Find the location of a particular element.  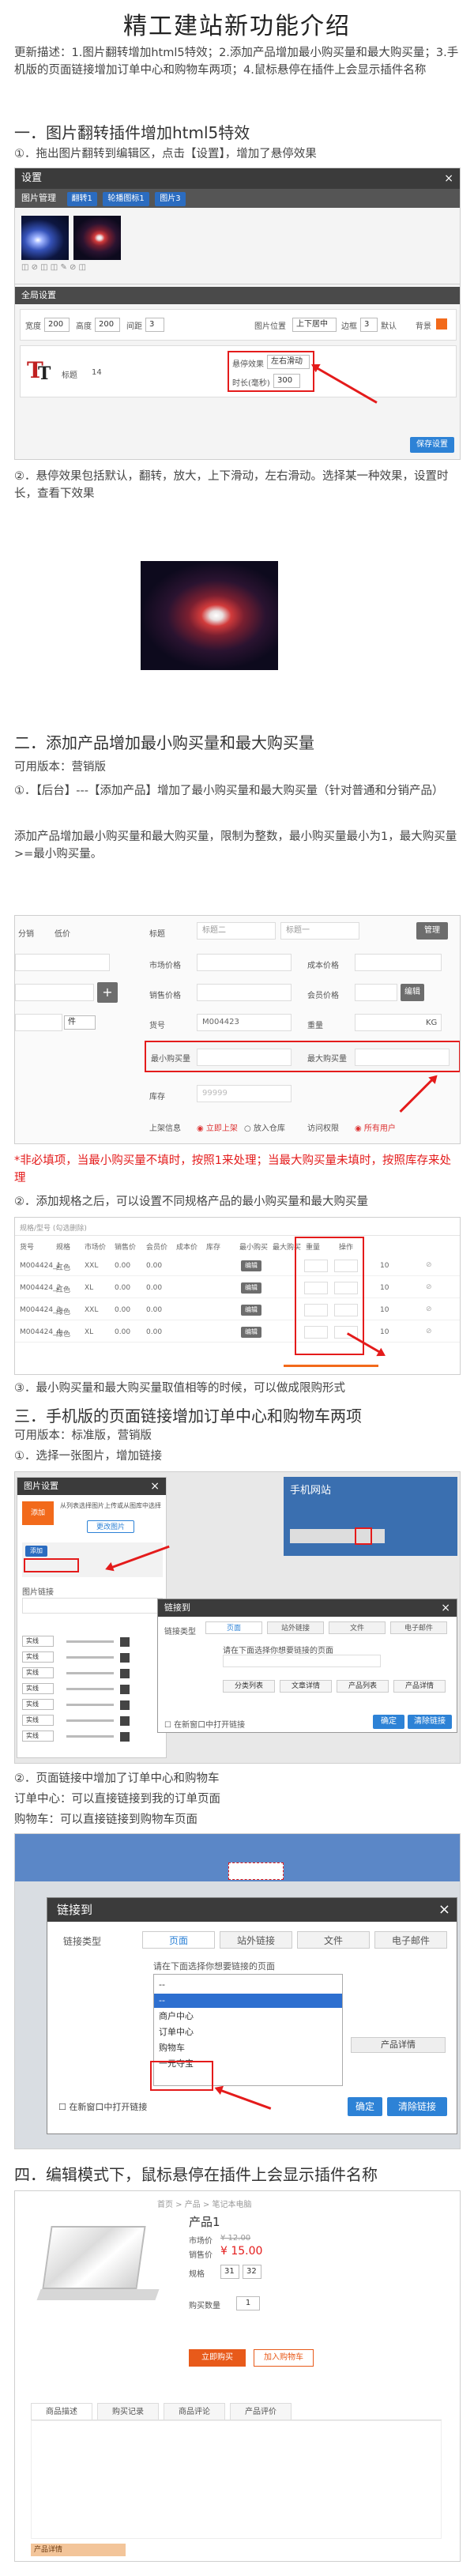

market-price-input is located at coordinates (245, 962).